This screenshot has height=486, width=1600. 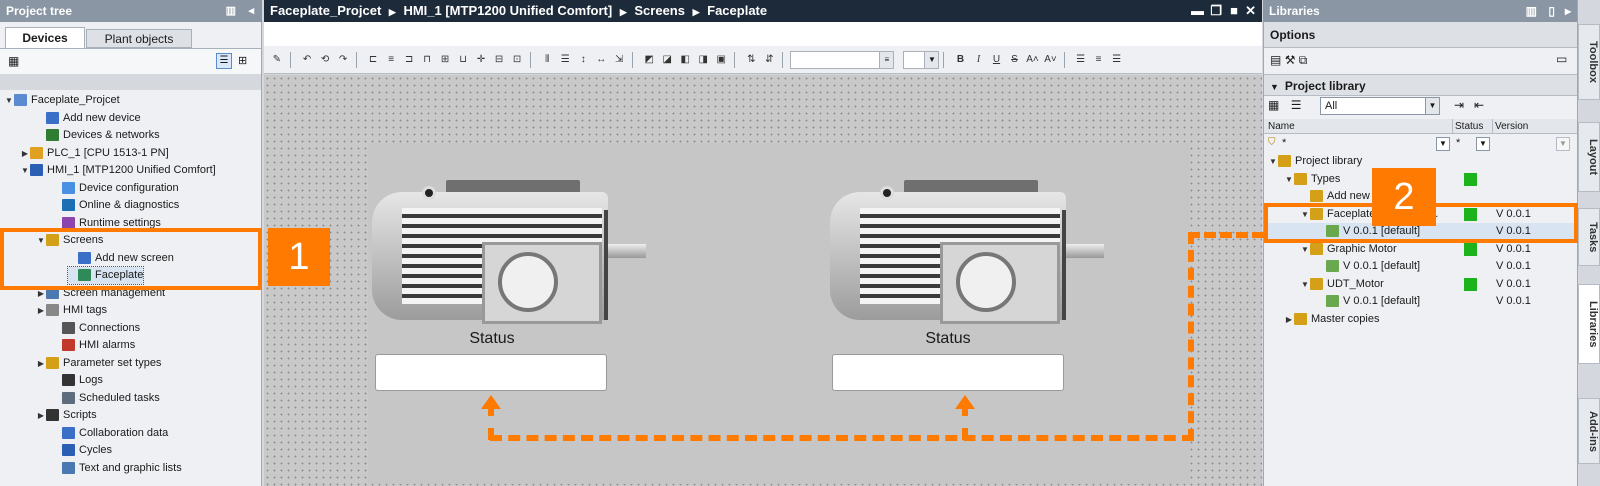 I want to click on align-middle-icon: ⊞, so click(x=445, y=60).